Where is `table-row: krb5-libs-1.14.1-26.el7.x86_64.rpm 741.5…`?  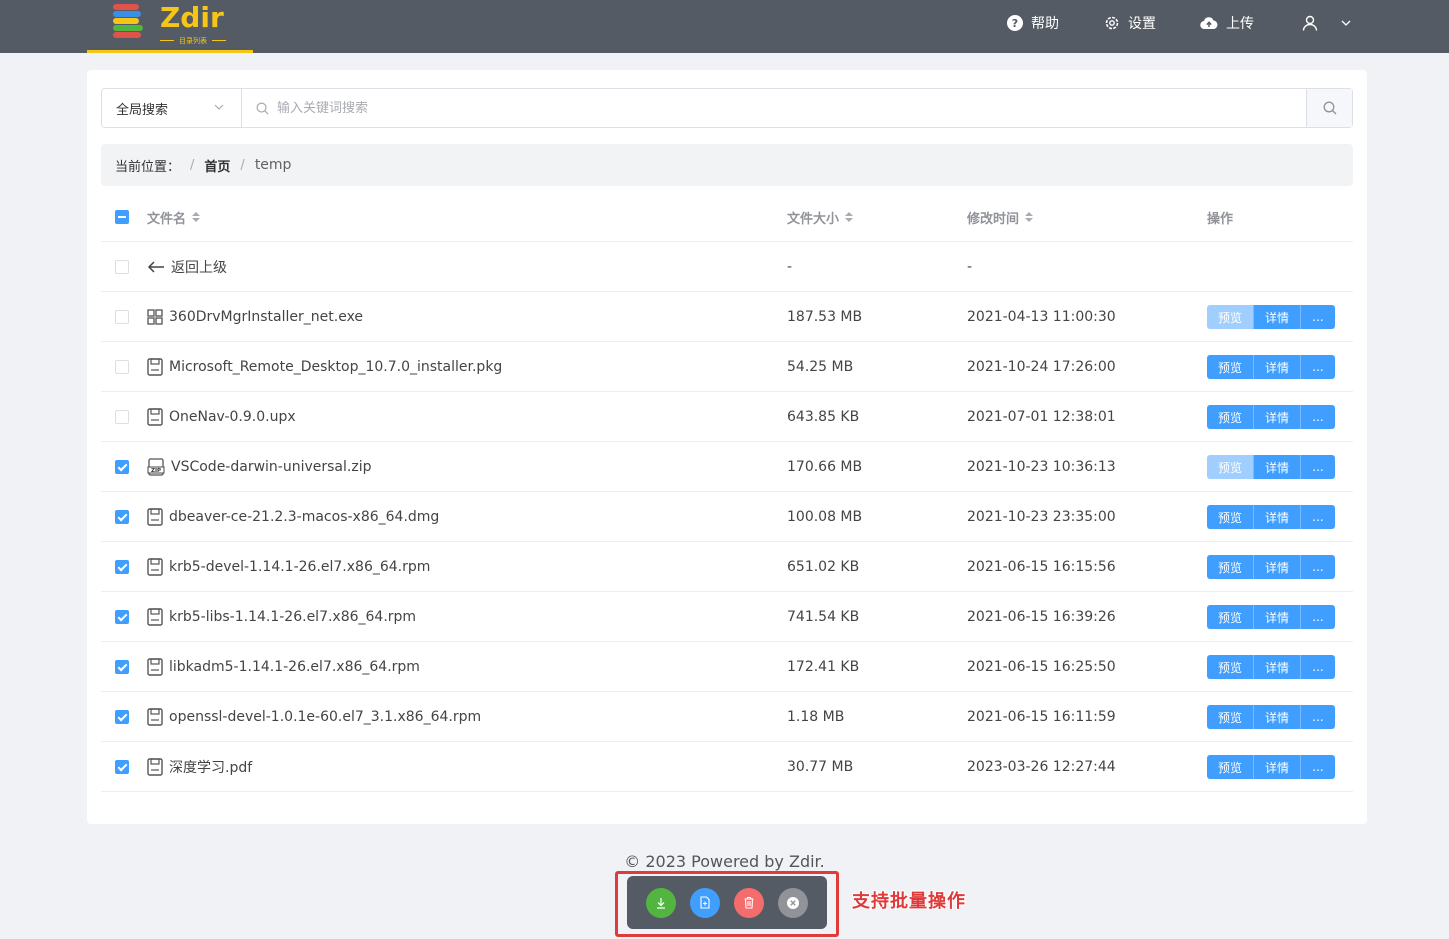
table-row: krb5-libs-1.14.1-26.el7.x86_64.rpm 741.5… is located at coordinates (727, 617).